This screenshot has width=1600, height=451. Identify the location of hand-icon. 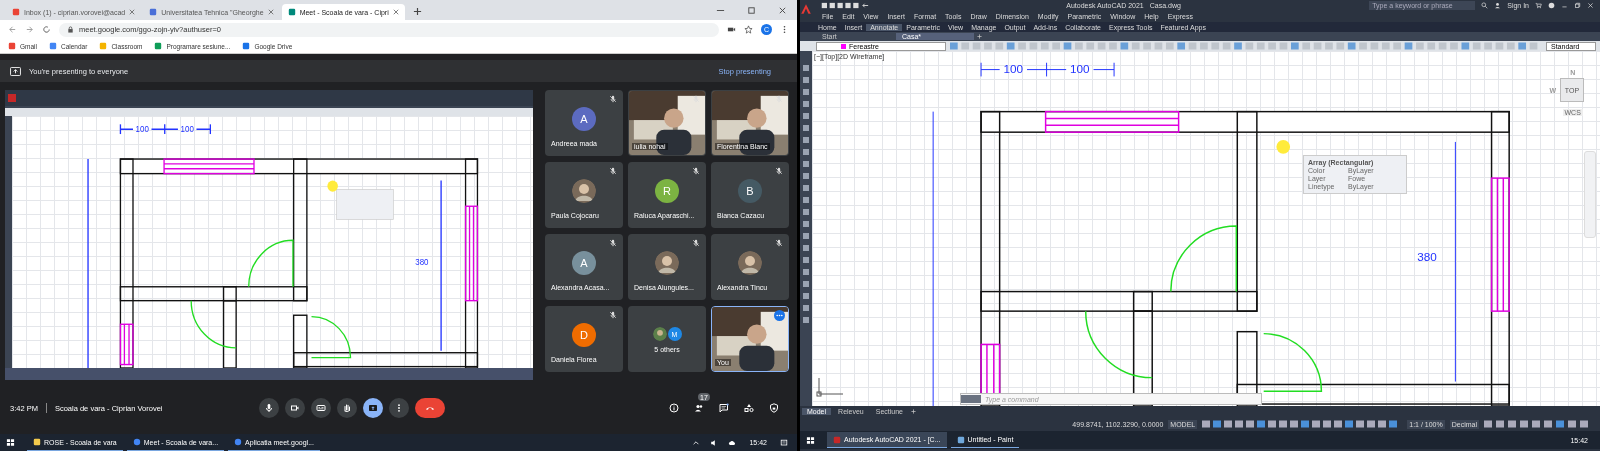
(346, 408).